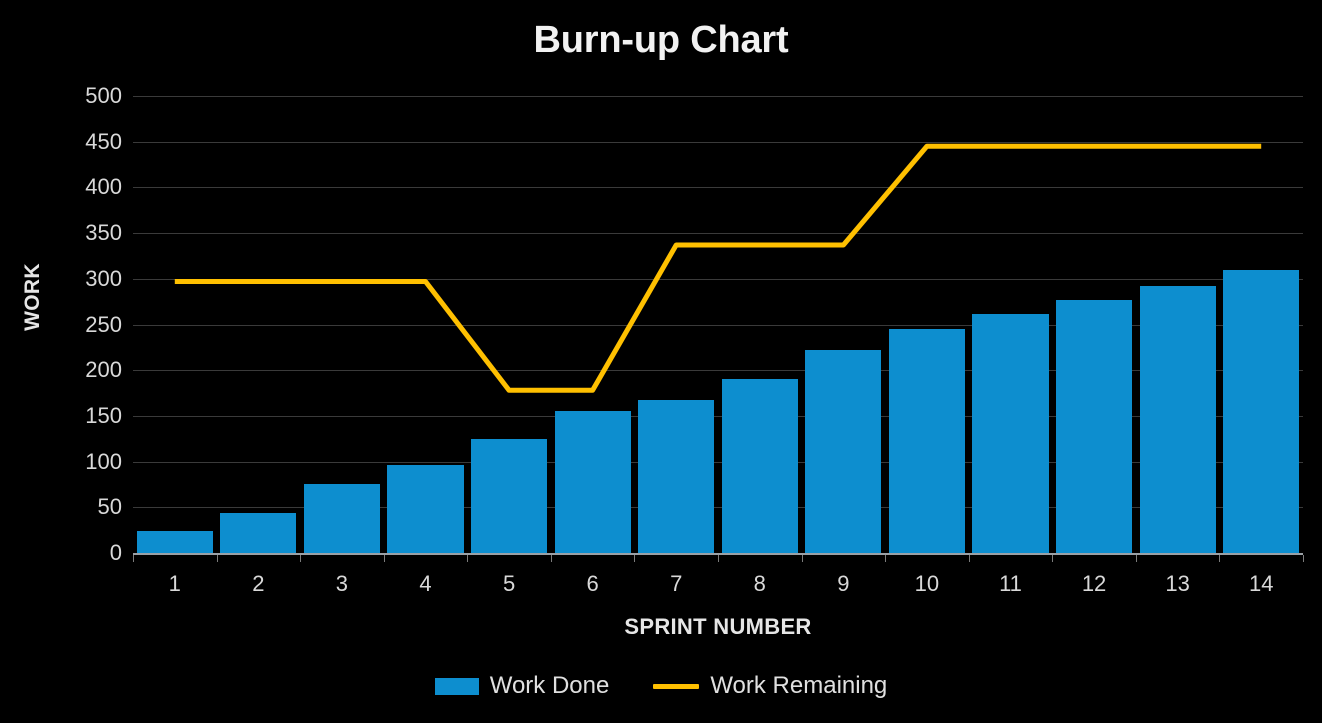 Image resolution: width=1322 pixels, height=723 pixels. I want to click on y-tick-label: 200, so click(103, 370).